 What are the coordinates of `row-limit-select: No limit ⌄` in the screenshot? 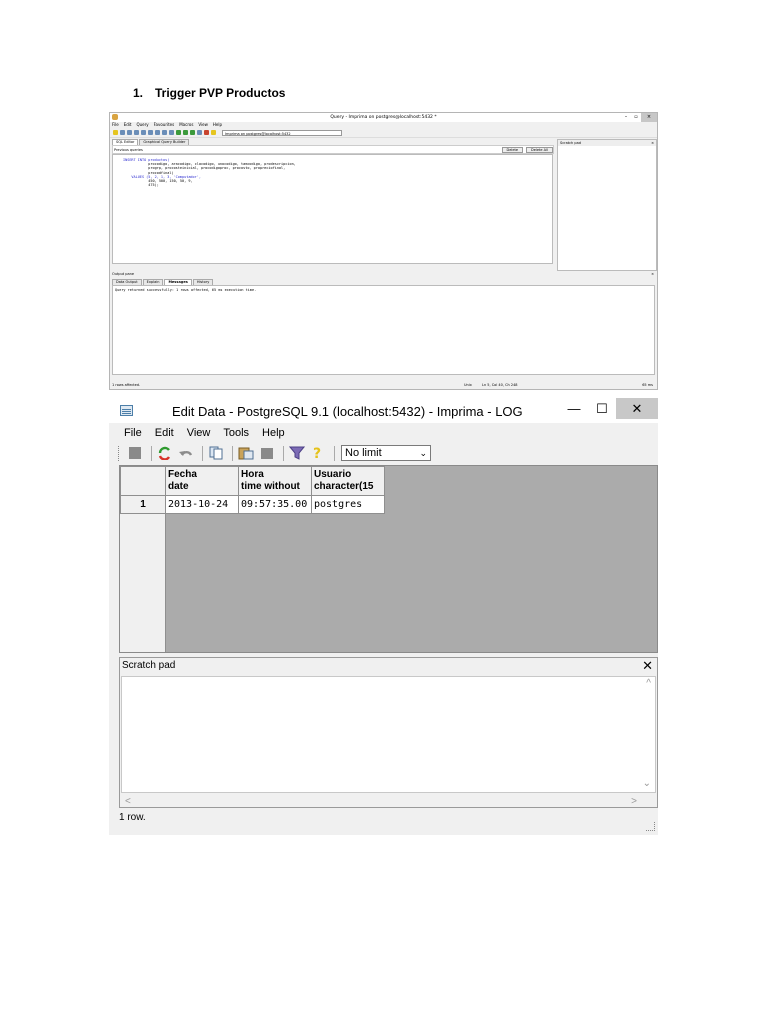 It's located at (386, 453).